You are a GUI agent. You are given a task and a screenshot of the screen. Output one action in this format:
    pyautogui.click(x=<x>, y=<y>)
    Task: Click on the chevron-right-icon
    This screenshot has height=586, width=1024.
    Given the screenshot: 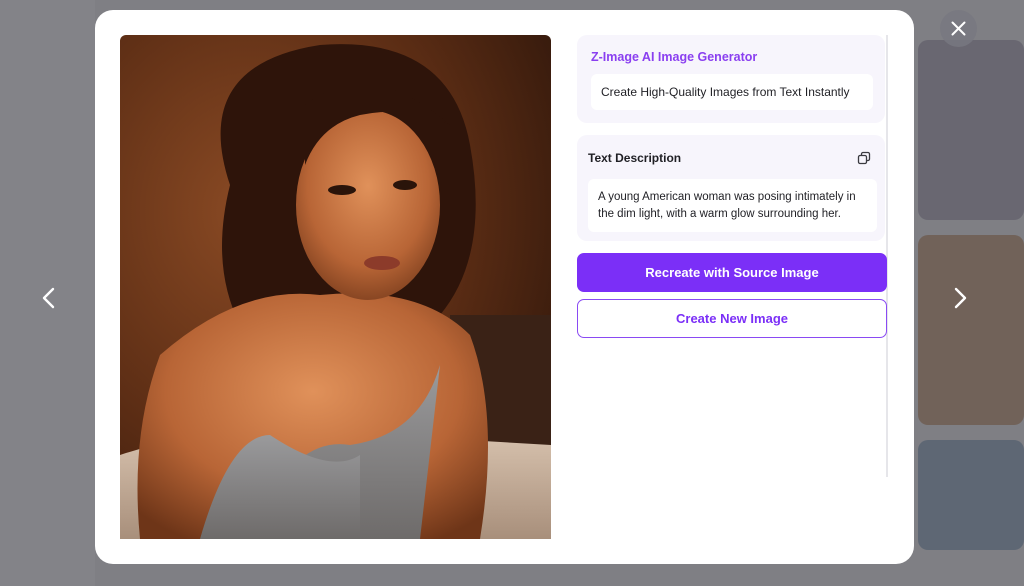 What is the action you would take?
    pyautogui.click(x=960, y=298)
    